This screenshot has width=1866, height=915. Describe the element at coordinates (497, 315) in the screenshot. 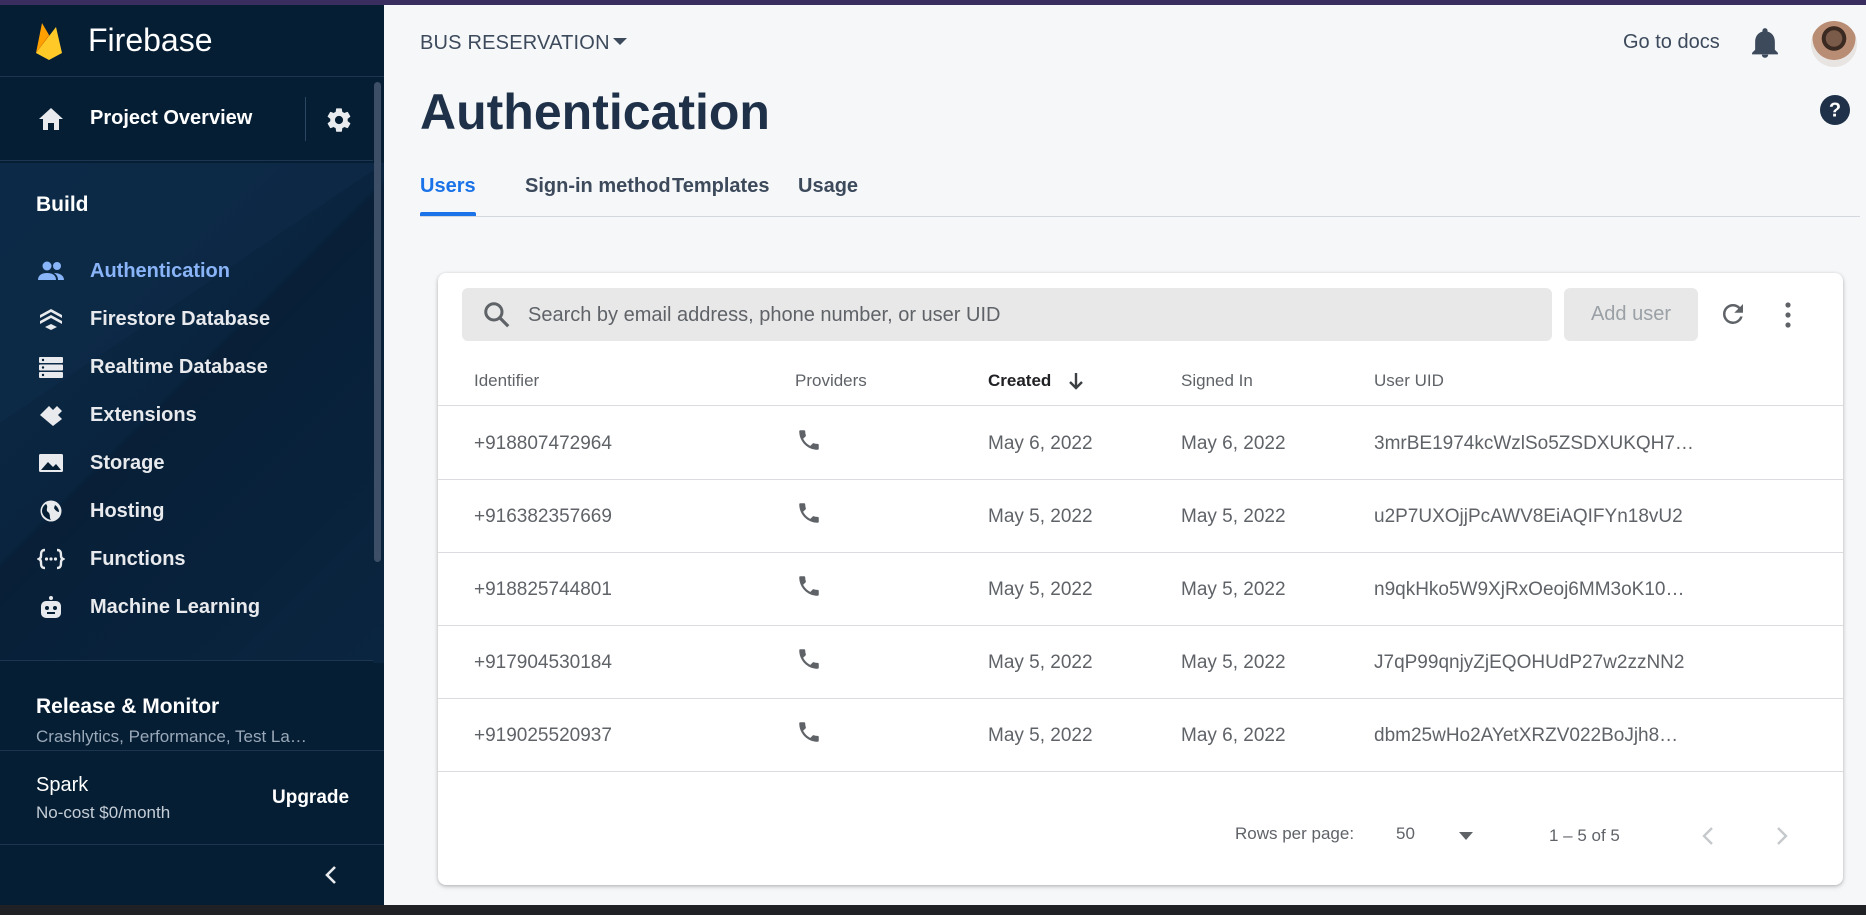

I see `search-icon` at that location.